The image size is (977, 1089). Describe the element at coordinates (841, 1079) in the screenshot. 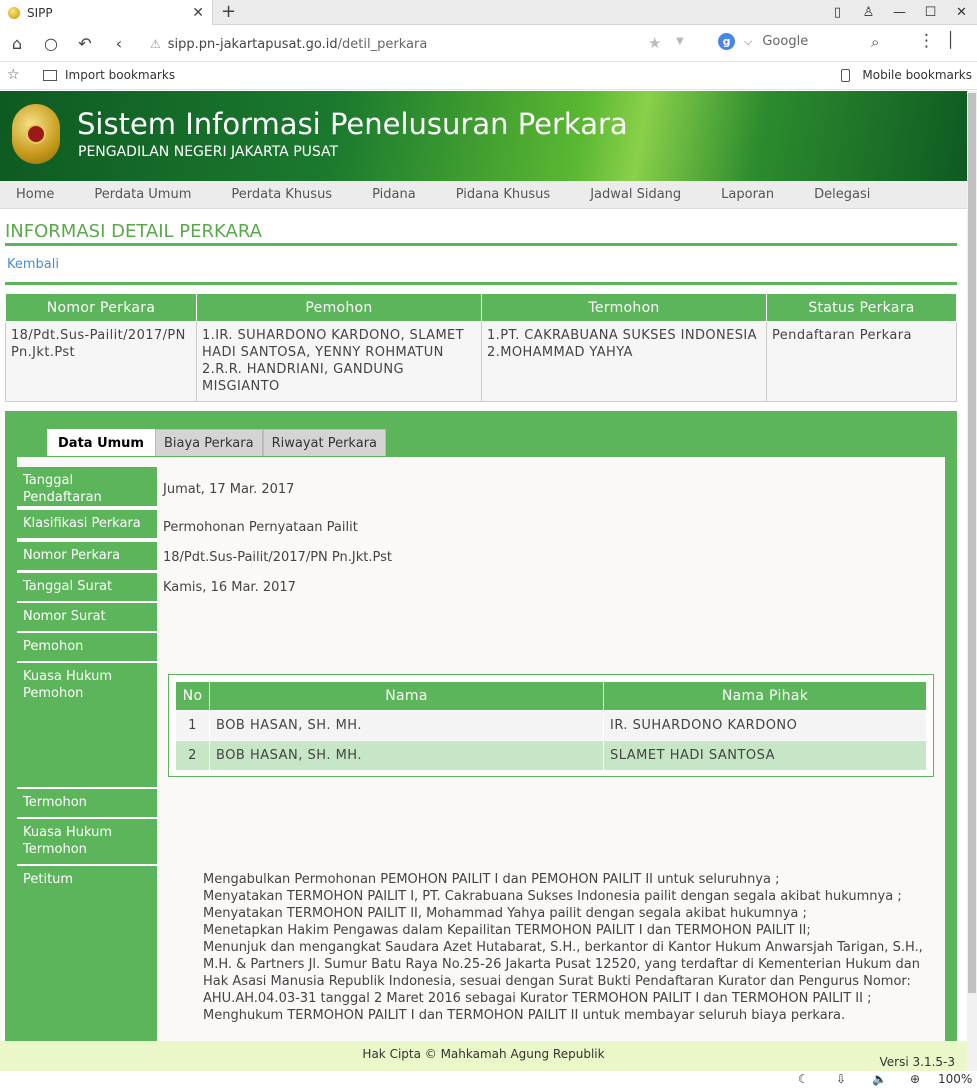

I see `download-icon: ⇩` at that location.